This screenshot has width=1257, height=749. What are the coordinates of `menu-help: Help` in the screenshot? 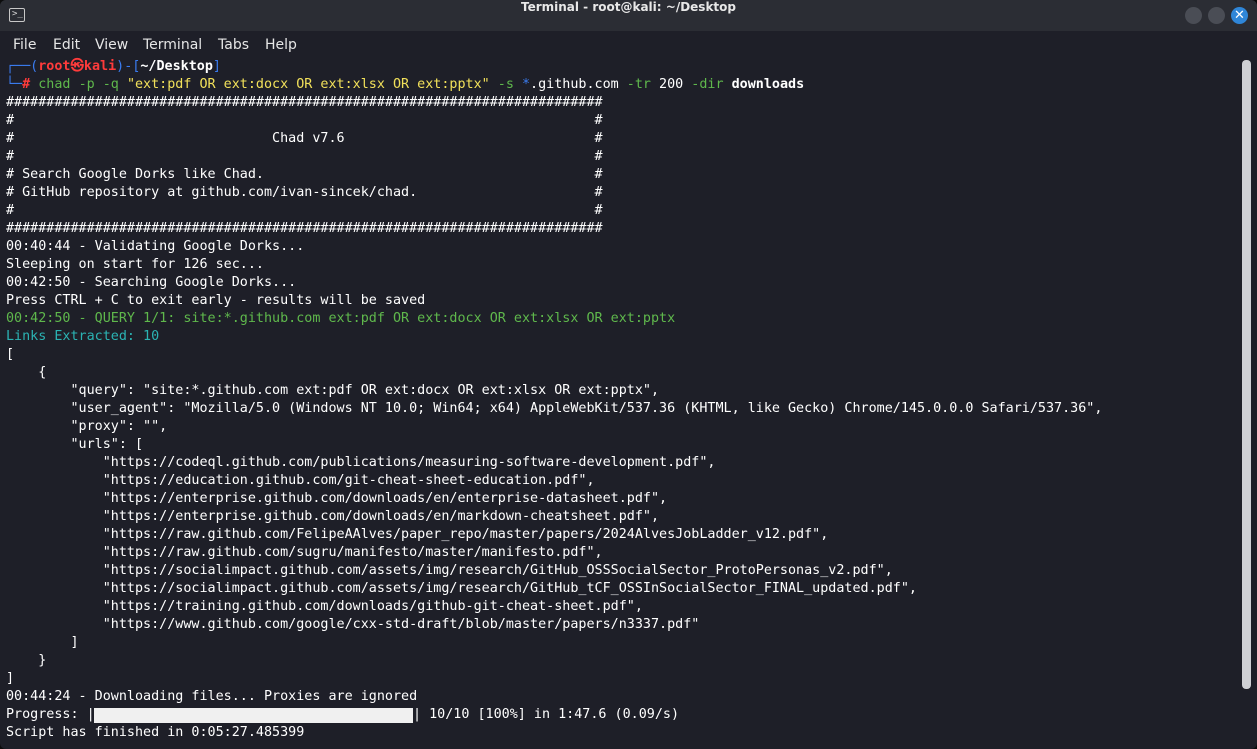 It's located at (281, 45).